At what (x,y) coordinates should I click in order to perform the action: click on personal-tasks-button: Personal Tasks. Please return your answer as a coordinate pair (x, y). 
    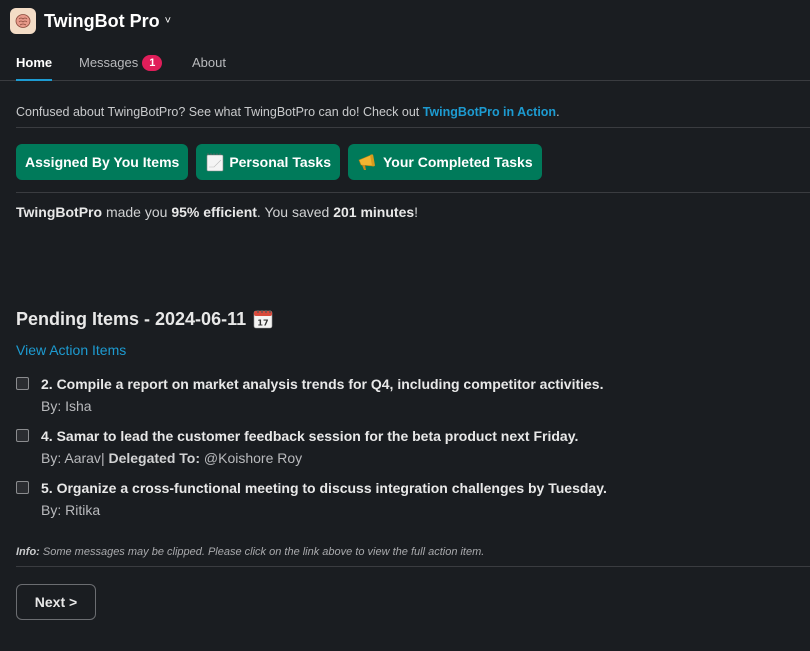
    Looking at the image, I should click on (268, 162).